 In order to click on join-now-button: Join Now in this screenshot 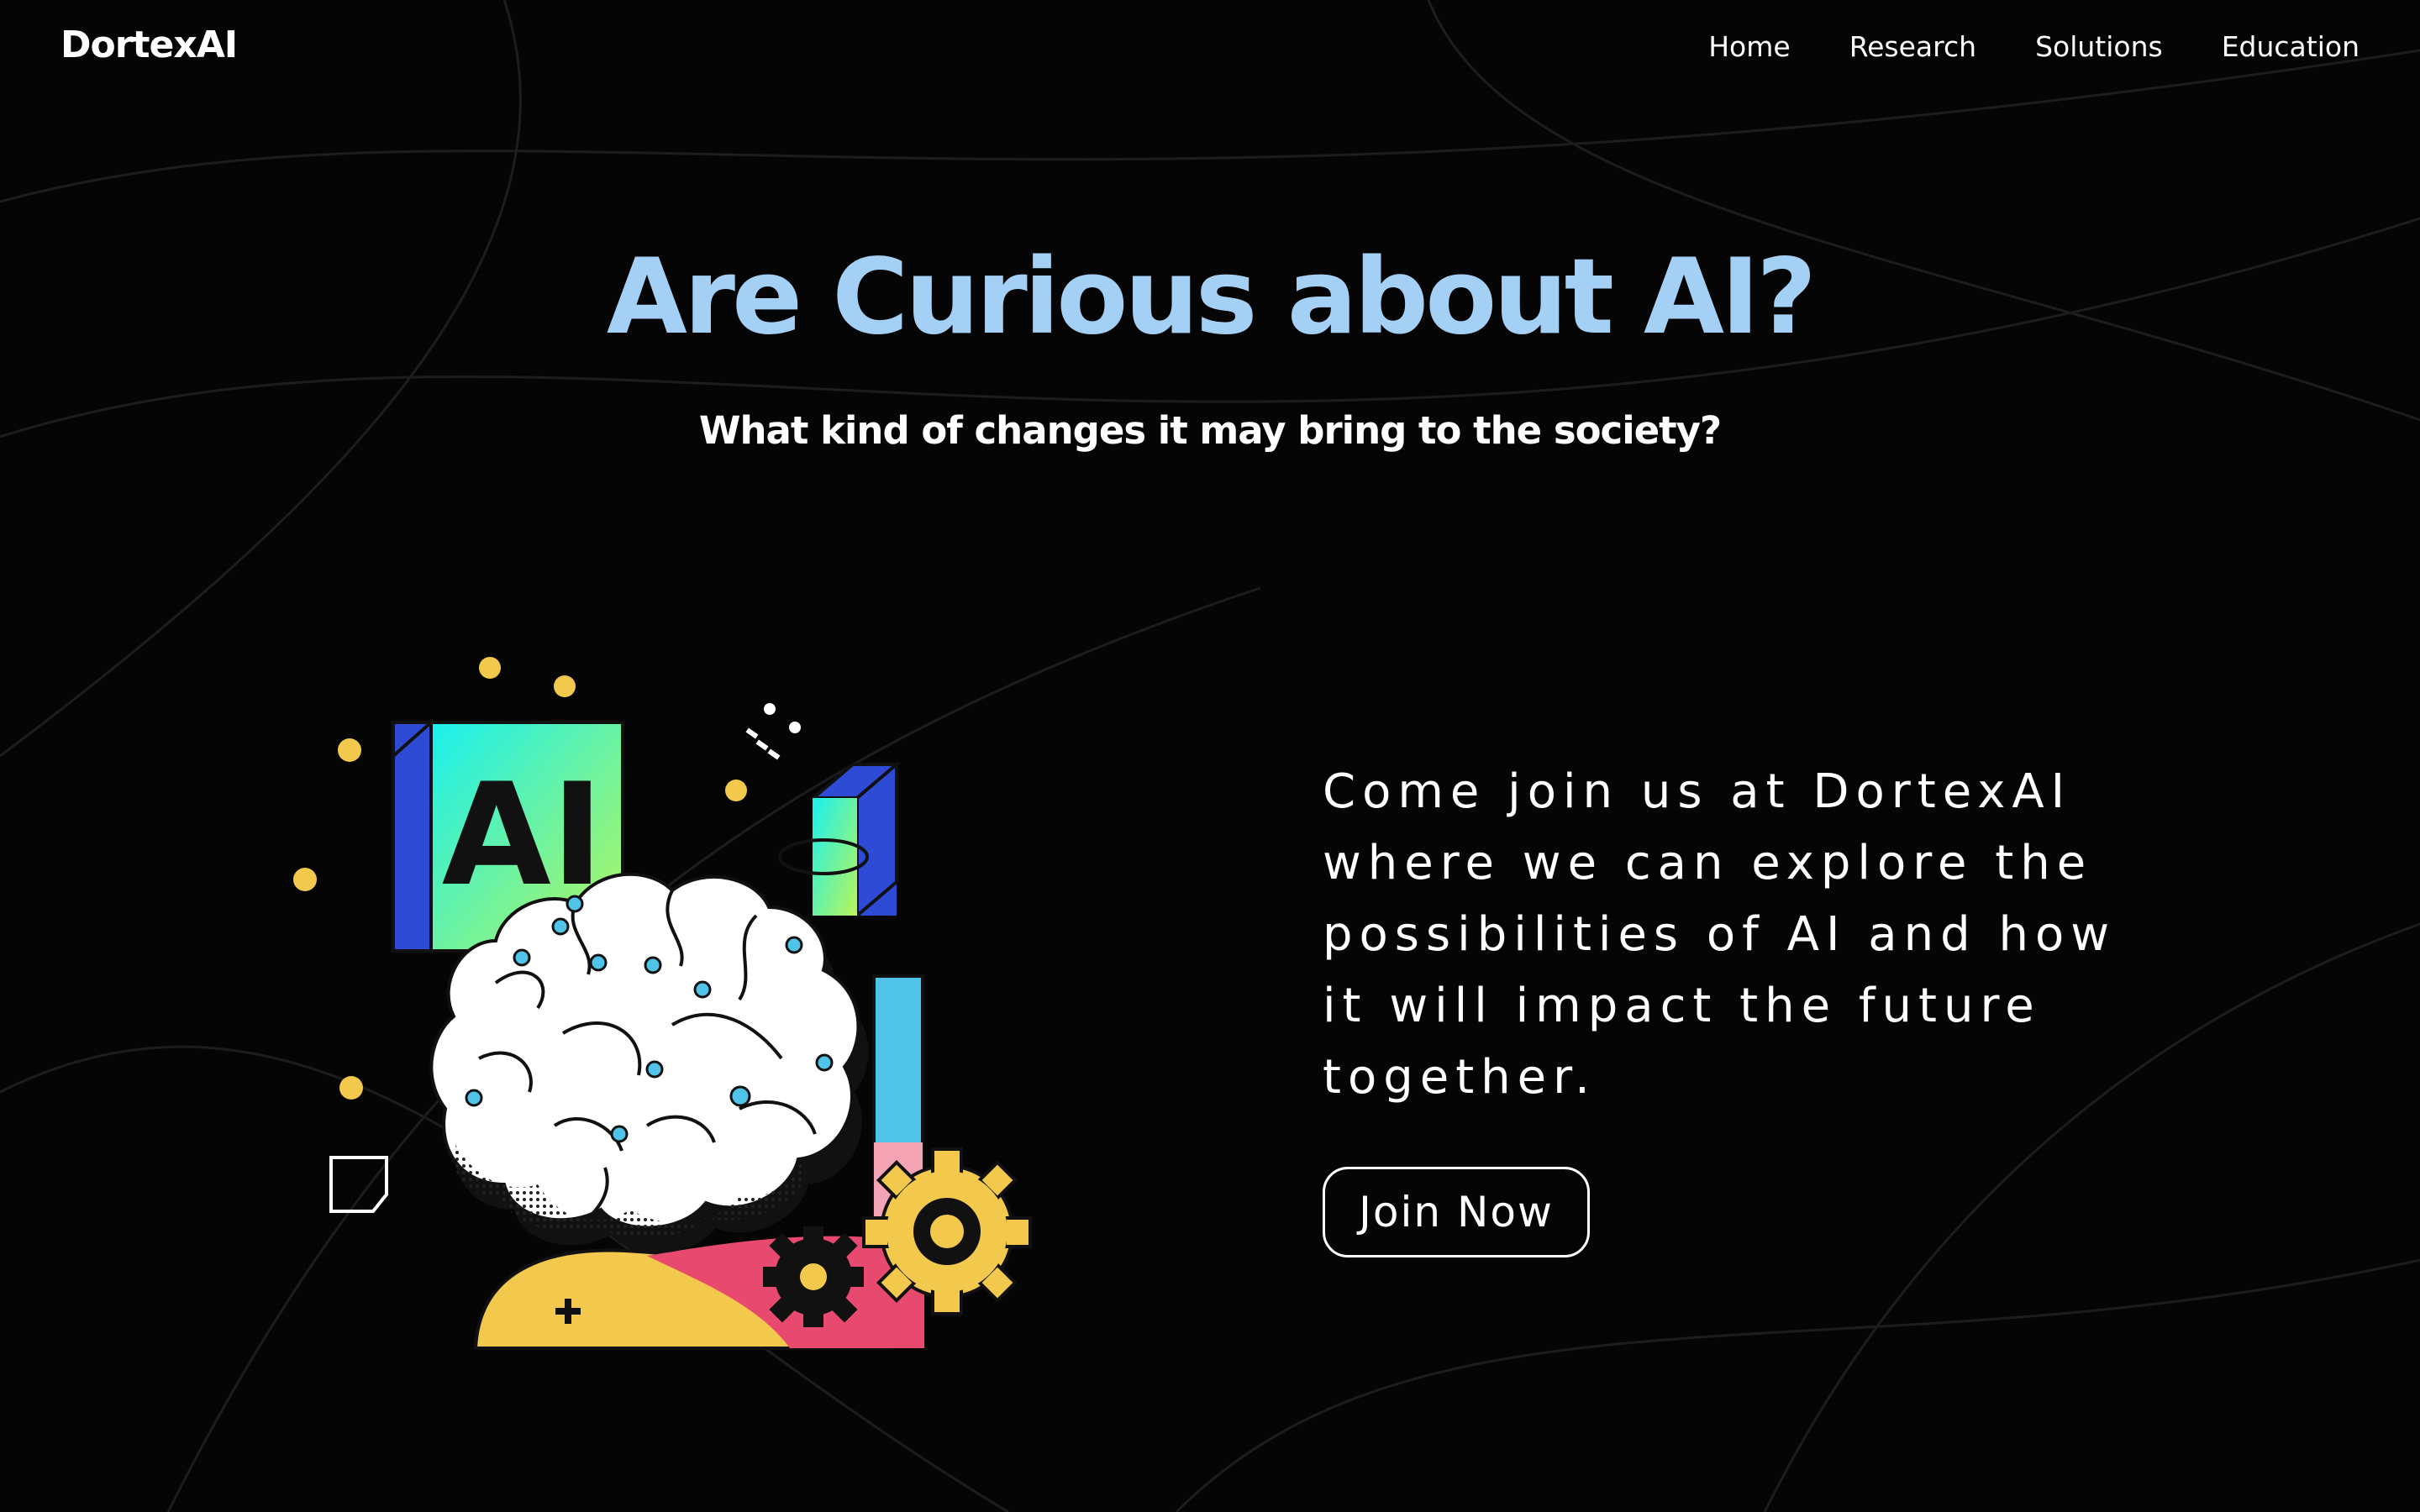, I will do `click(1456, 1212)`.